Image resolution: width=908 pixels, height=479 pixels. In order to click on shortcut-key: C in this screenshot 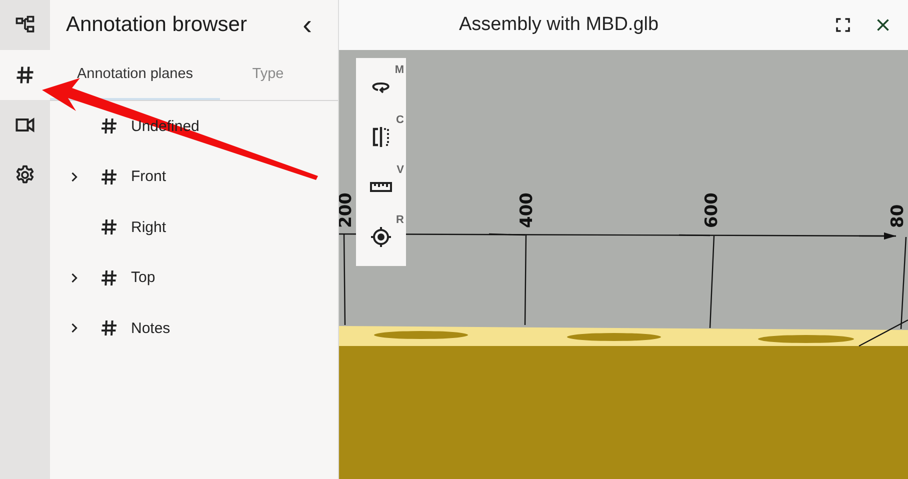, I will do `click(400, 120)`.